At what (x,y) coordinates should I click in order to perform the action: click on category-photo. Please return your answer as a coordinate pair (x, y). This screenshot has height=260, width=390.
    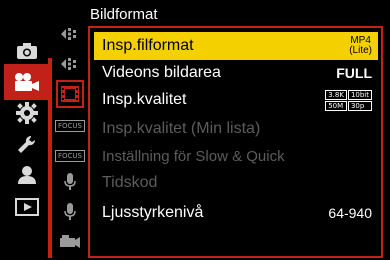
    Looking at the image, I should click on (27, 51).